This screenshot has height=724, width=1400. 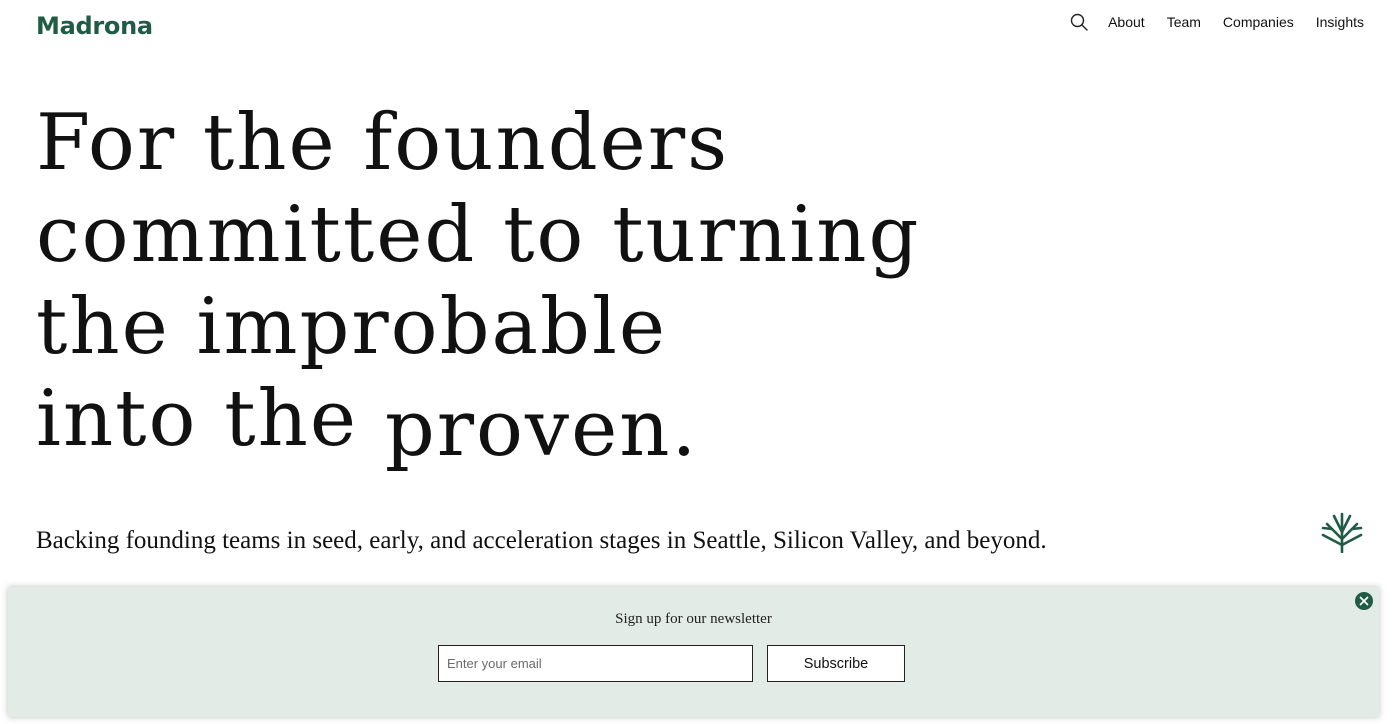 What do you see at coordinates (1340, 22) in the screenshot?
I see `nav-insights: Insights` at bounding box center [1340, 22].